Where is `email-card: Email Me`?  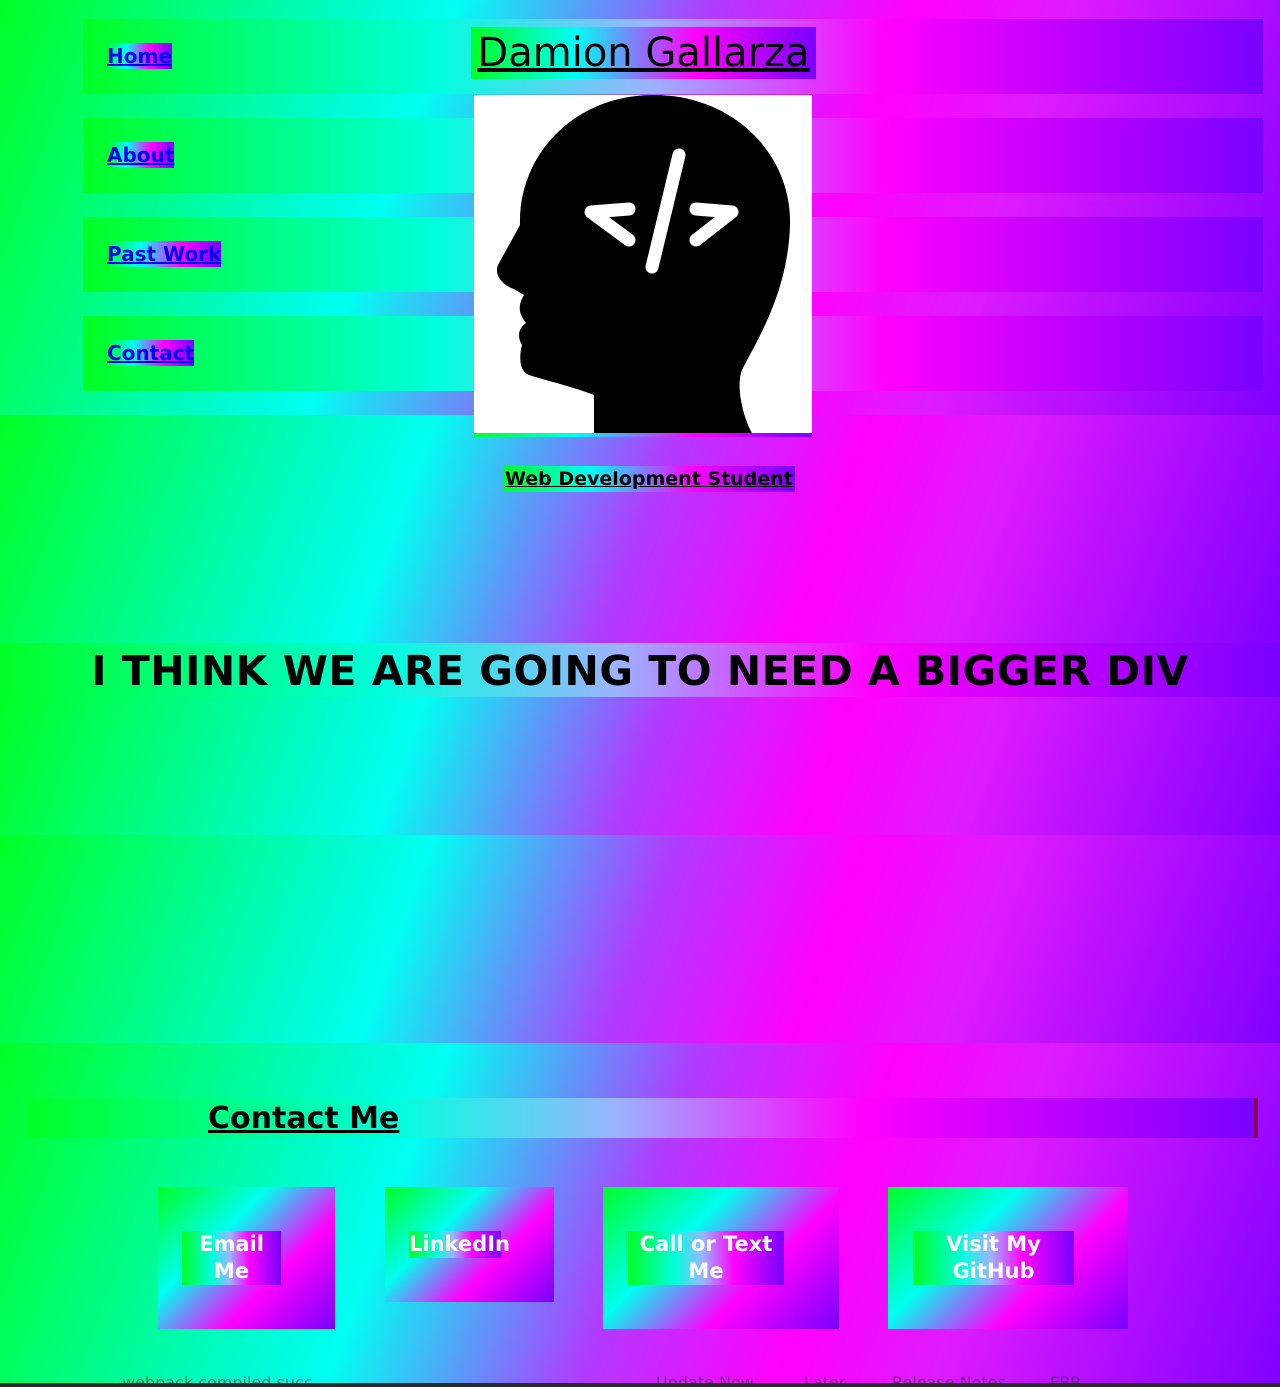
email-card: Email Me is located at coordinates (246, 1258).